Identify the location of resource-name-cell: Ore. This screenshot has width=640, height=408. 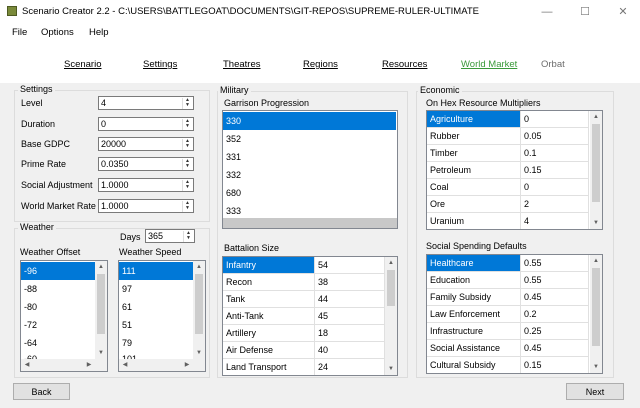
(474, 204).